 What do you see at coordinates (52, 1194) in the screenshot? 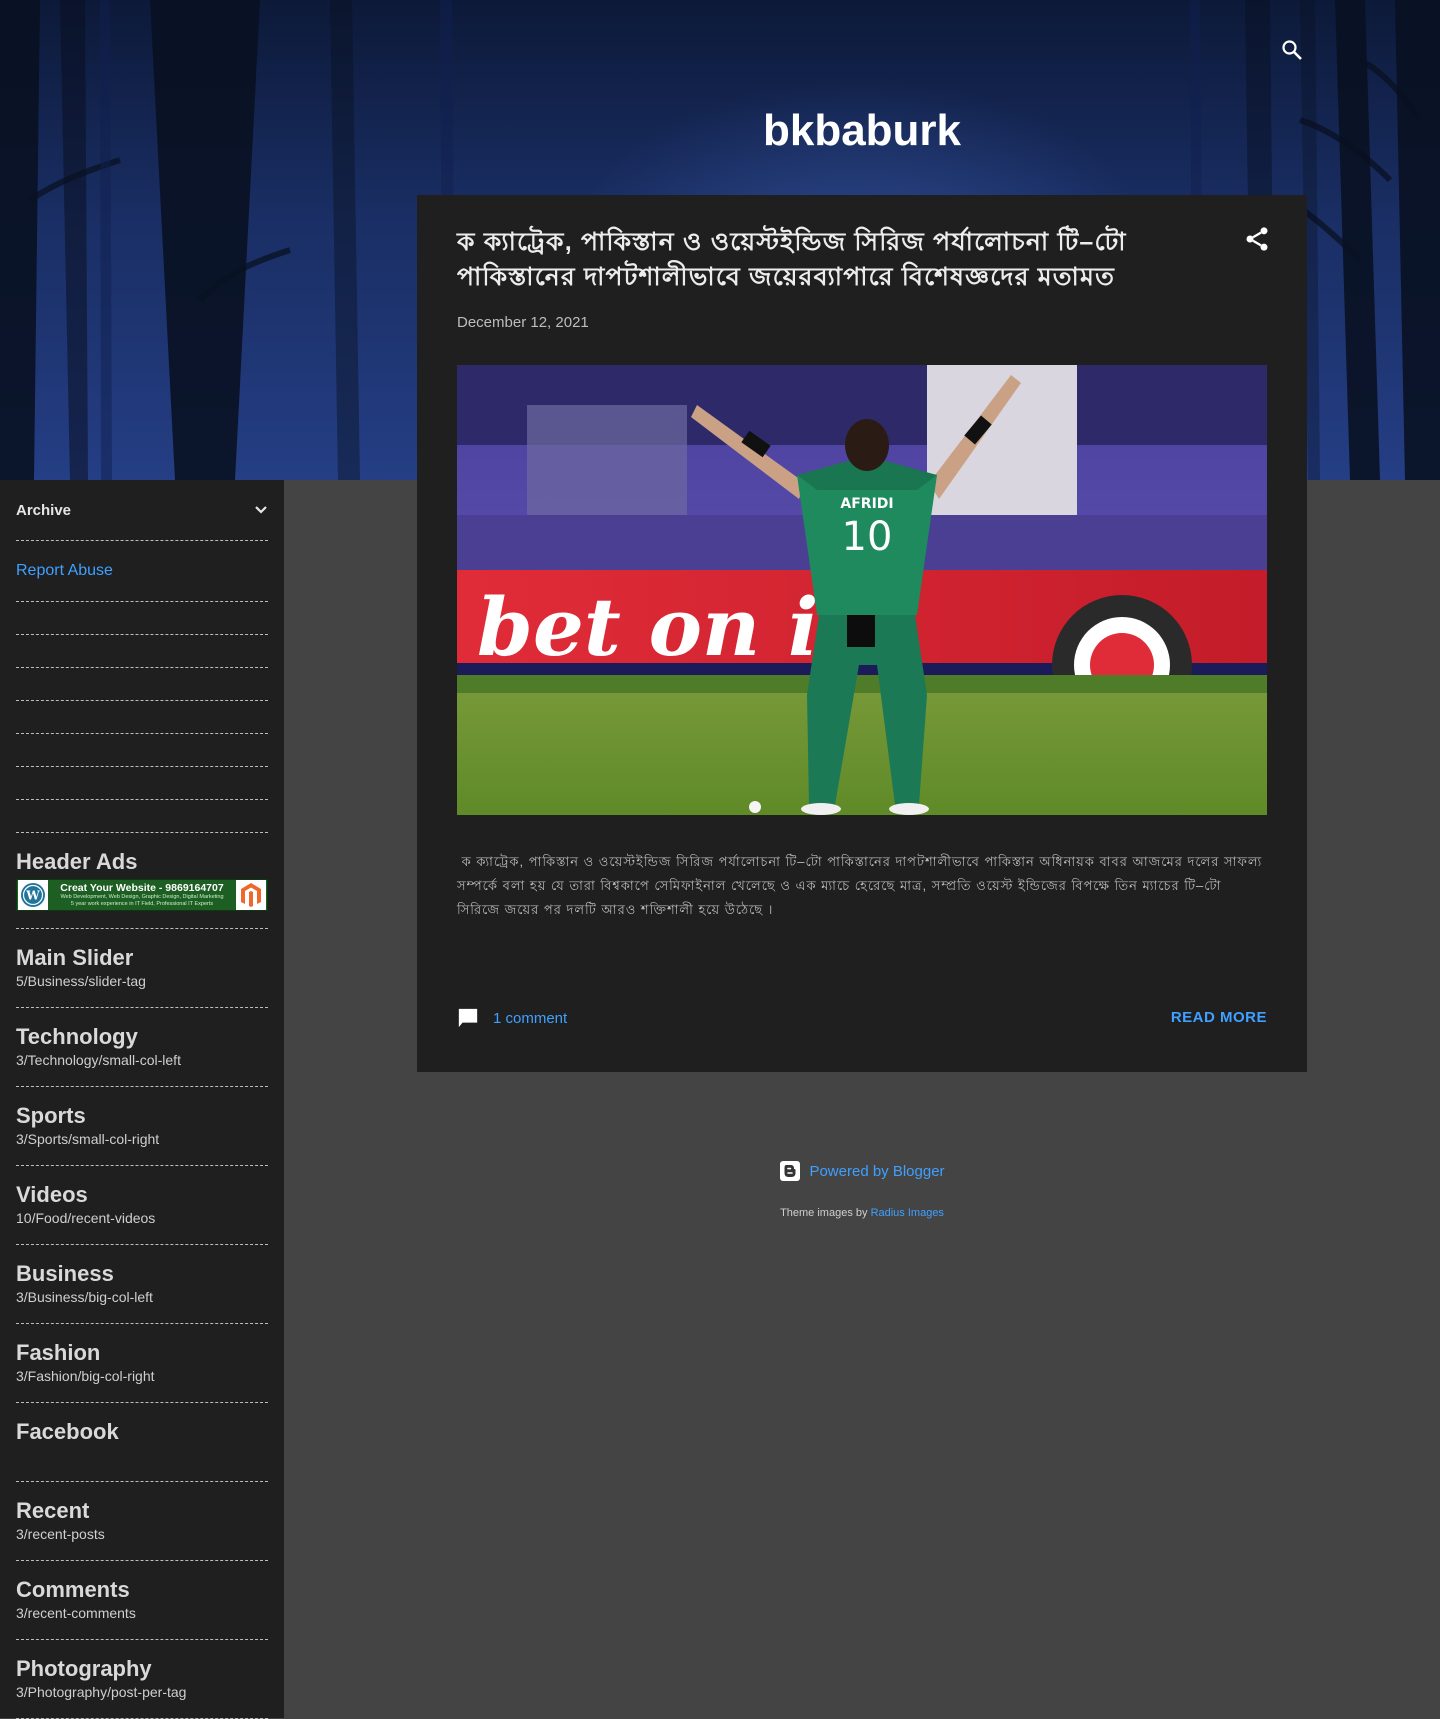
I see `widget-title: Videos` at bounding box center [52, 1194].